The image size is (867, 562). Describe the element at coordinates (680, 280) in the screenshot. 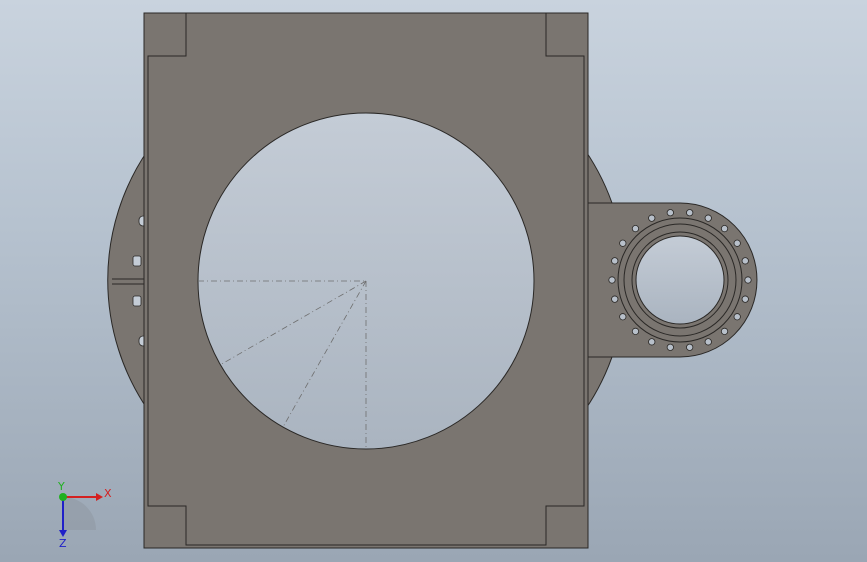

I see `arm-bore-hole` at that location.